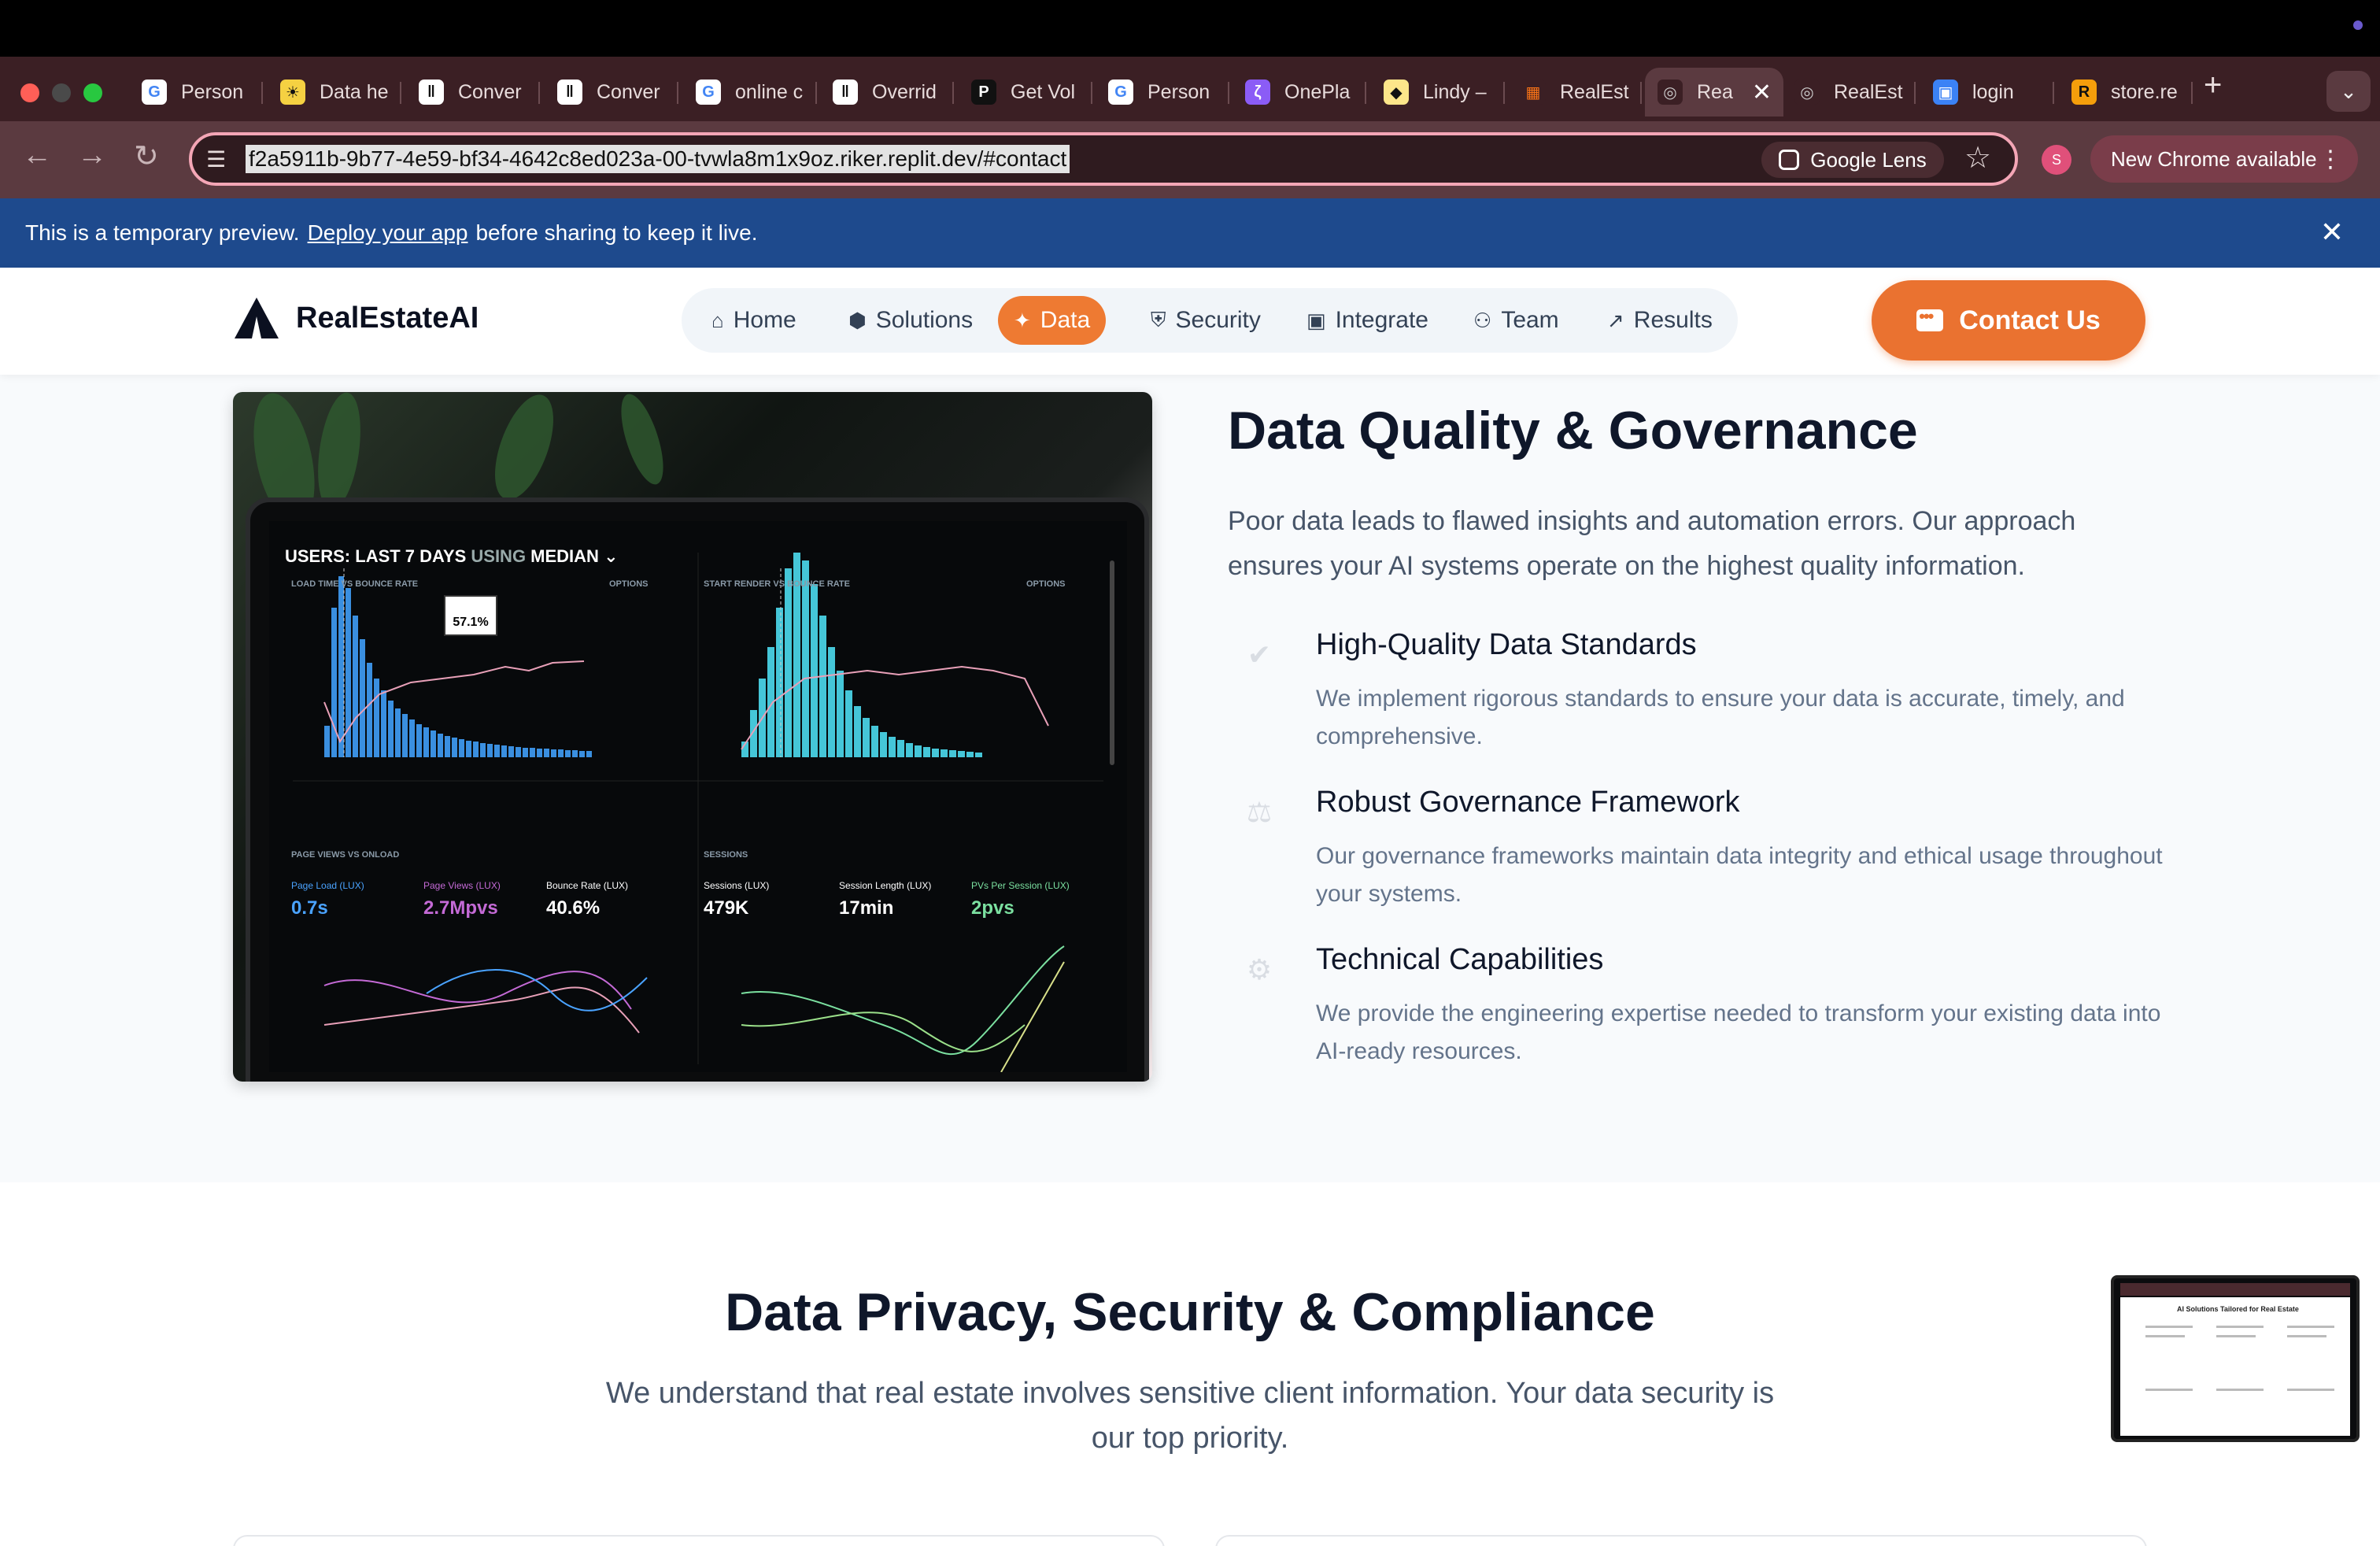  Describe the element at coordinates (1762, 93) in the screenshot. I see `close-tab-icon: ✕` at that location.